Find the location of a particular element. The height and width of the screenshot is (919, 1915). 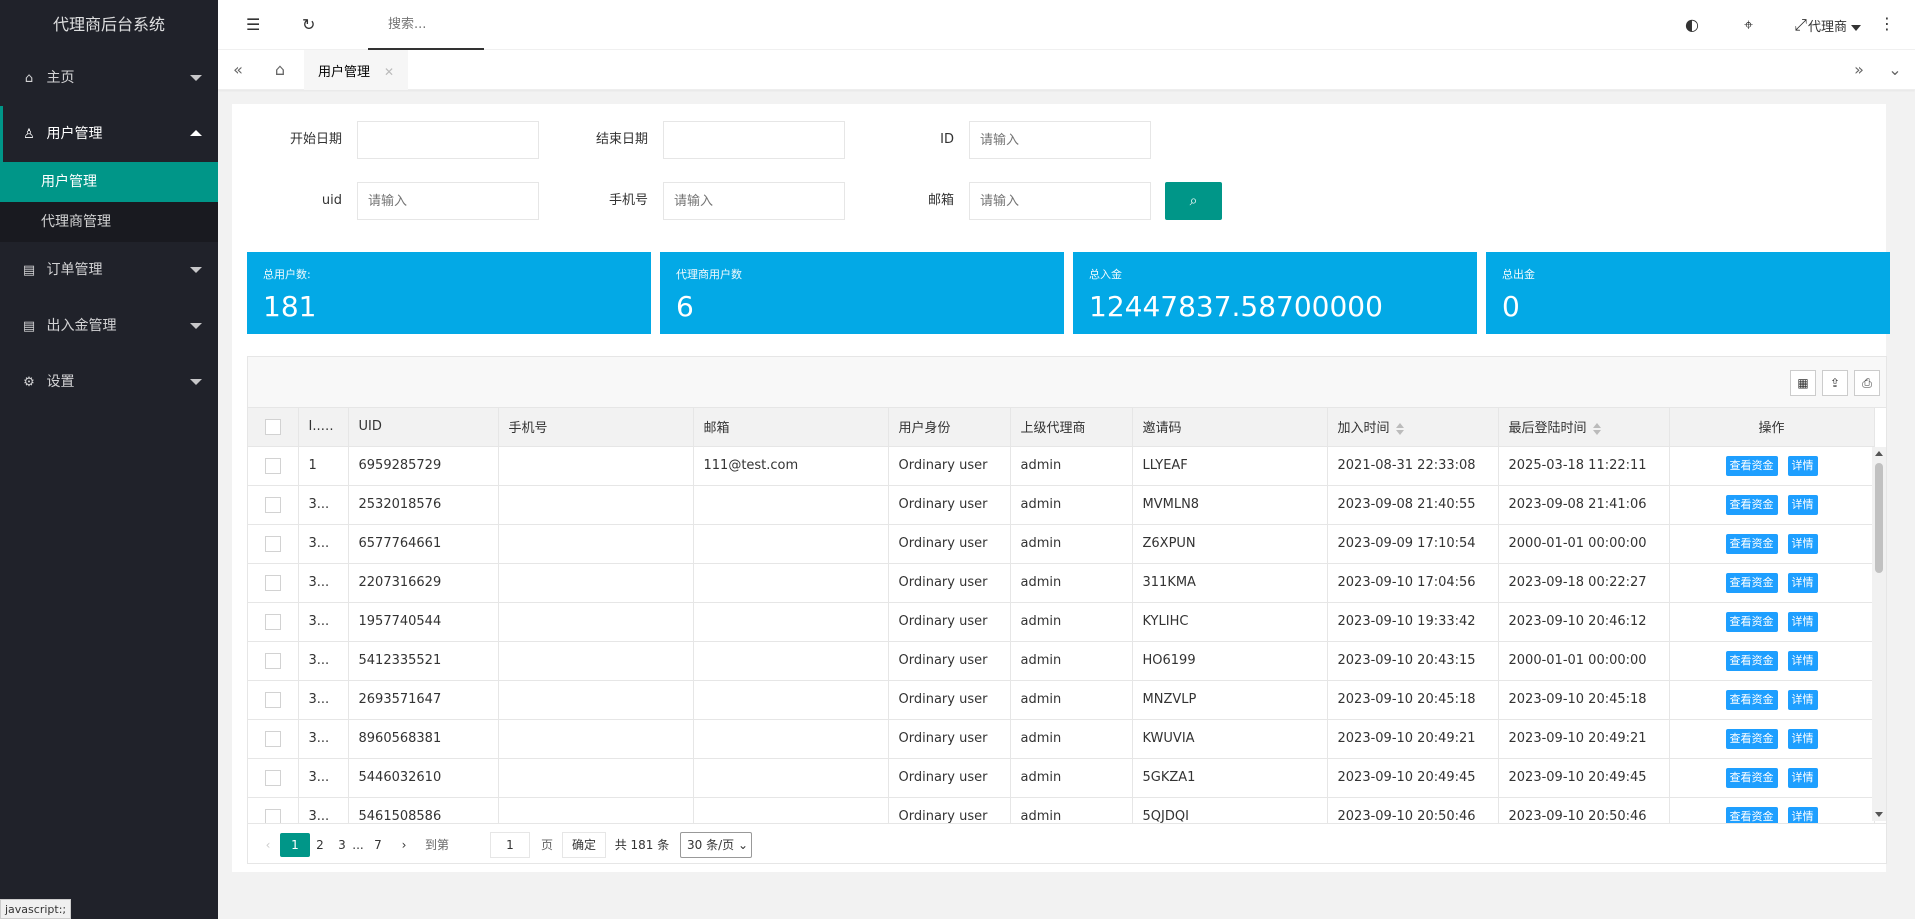

print-icon: ⎙ is located at coordinates (1867, 383).